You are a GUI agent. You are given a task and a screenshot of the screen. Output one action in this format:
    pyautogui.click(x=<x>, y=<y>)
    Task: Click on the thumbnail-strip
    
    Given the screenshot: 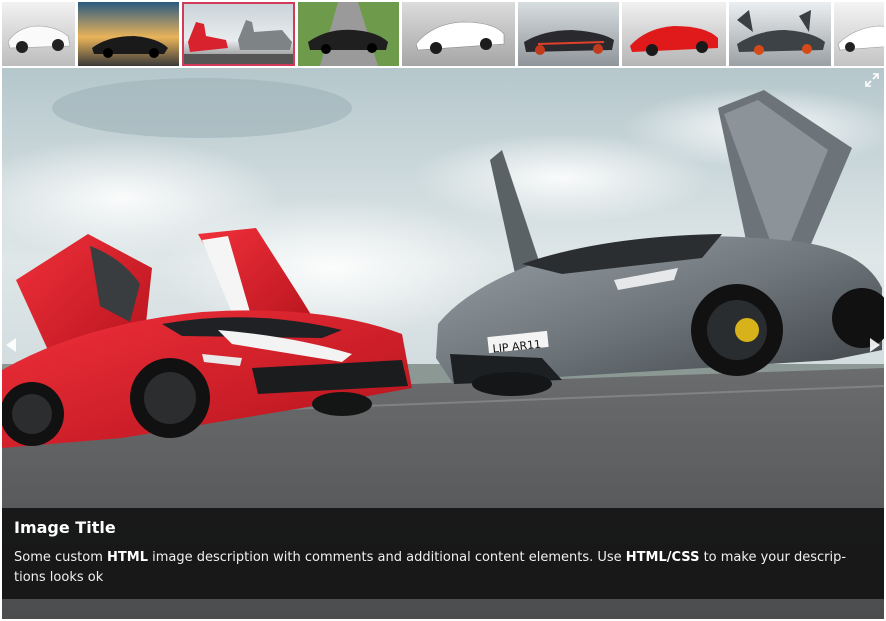 What is the action you would take?
    pyautogui.click(x=443, y=34)
    